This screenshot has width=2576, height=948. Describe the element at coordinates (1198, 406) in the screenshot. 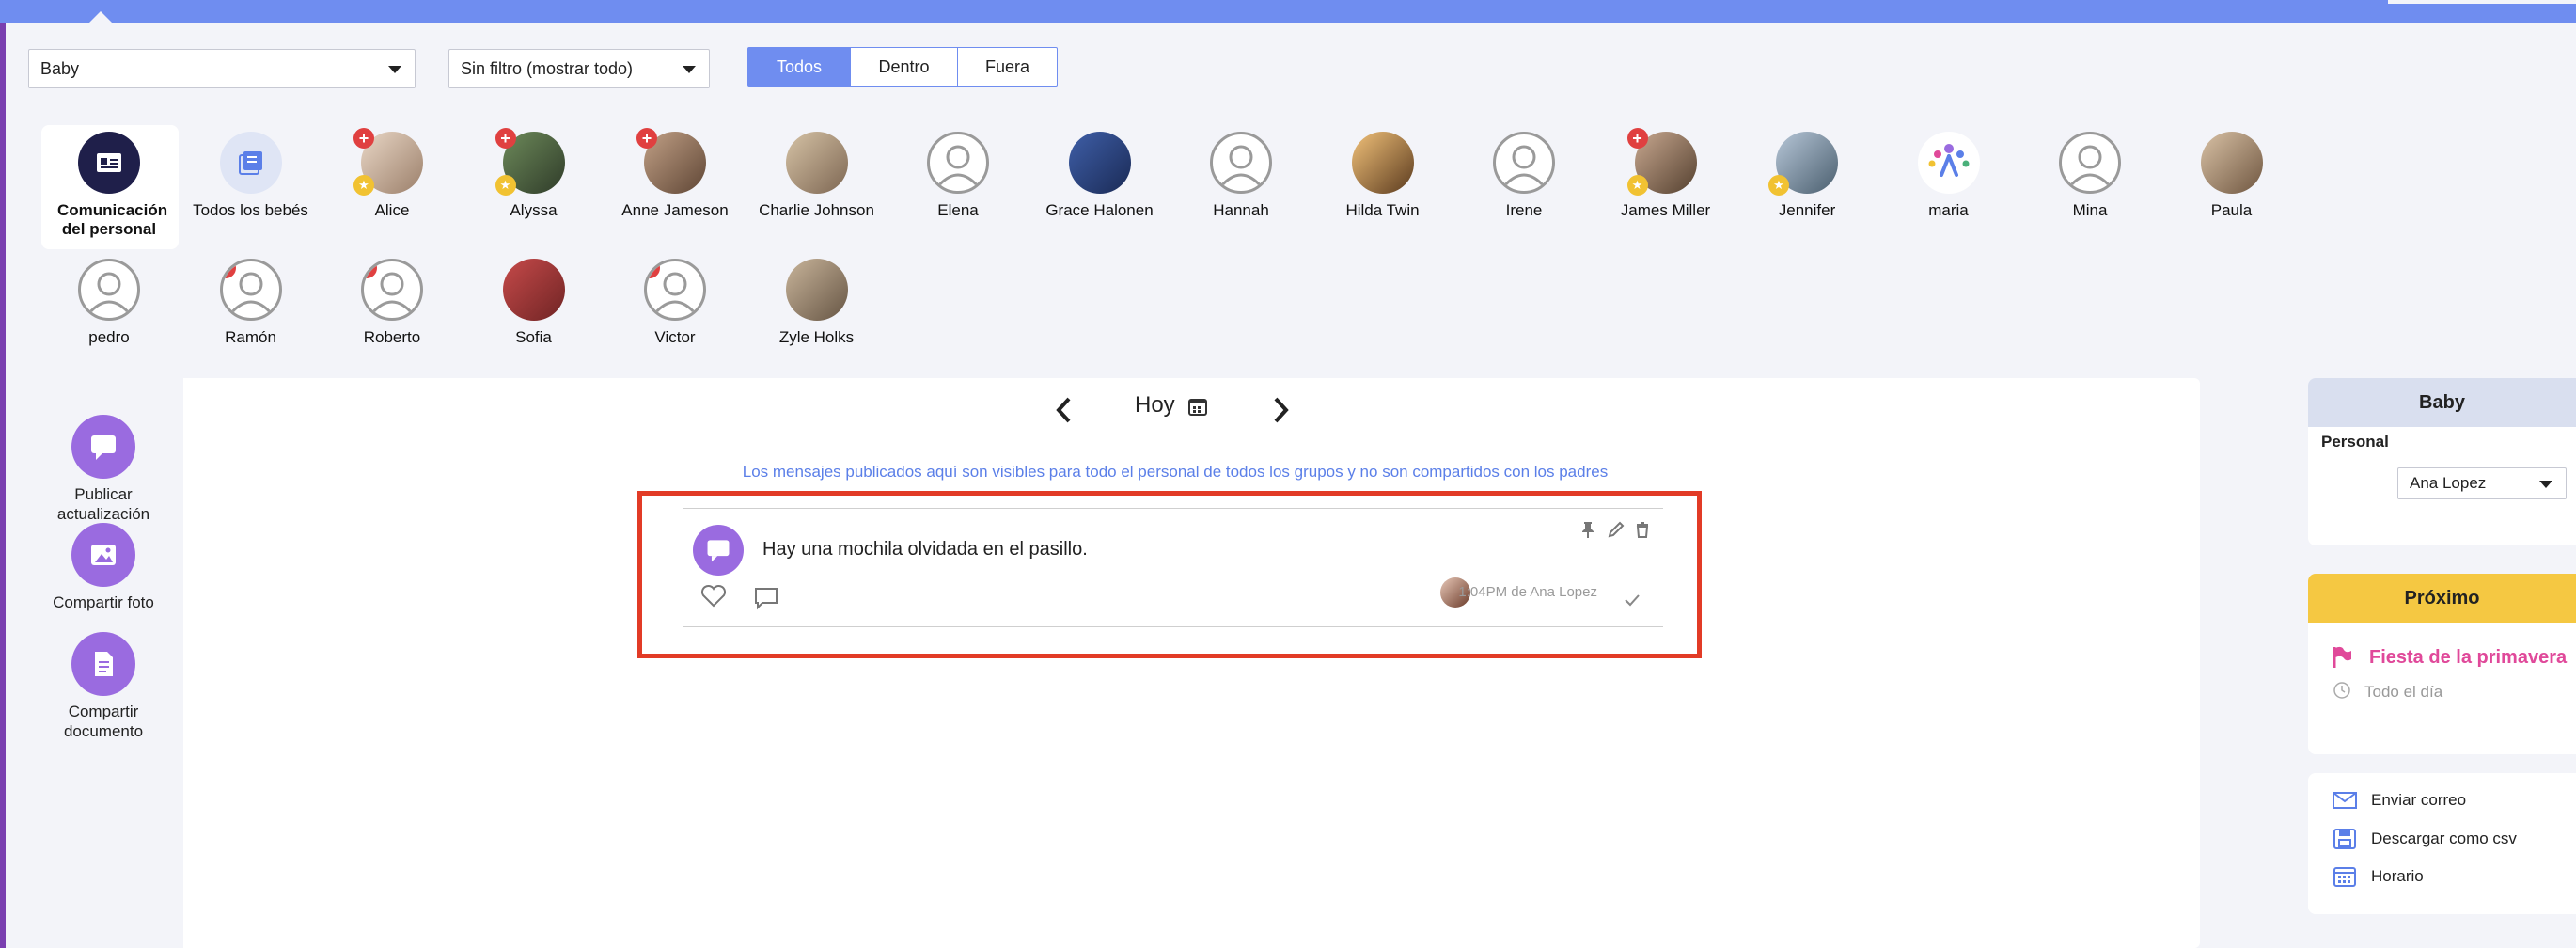

I see `calendar-icon` at that location.